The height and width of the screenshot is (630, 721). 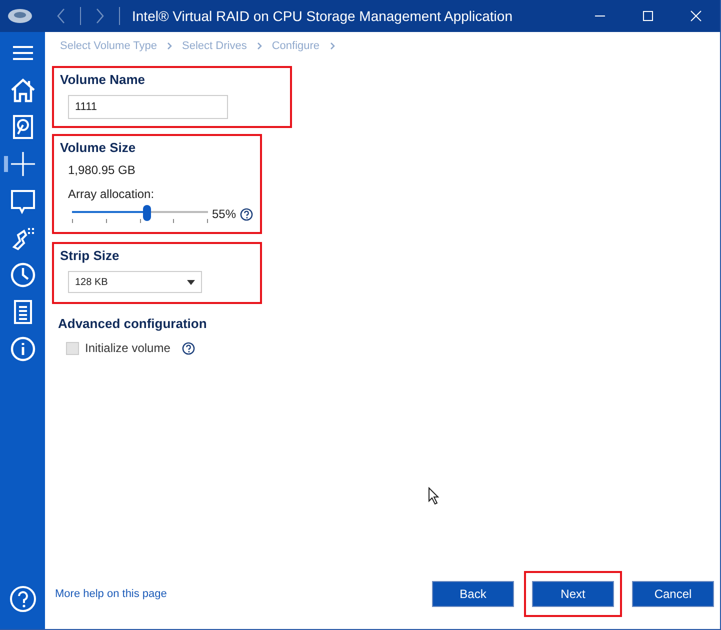 I want to click on plus-icon, so click(x=23, y=163).